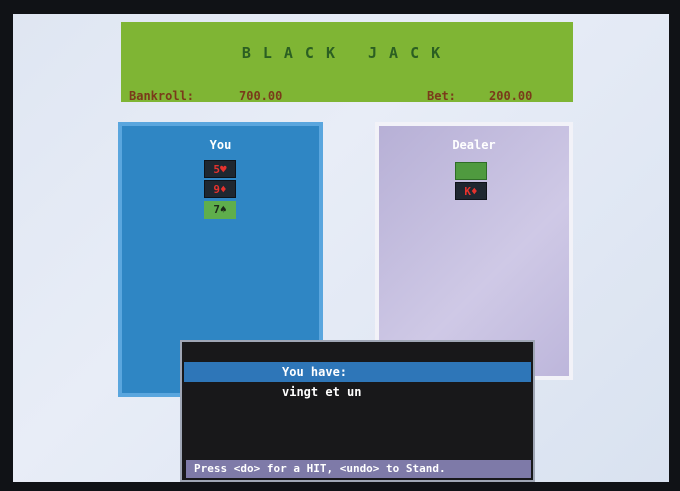 This screenshot has width=680, height=491. What do you see at coordinates (220, 169) in the screenshot?
I see `player-card-1: 5♥` at bounding box center [220, 169].